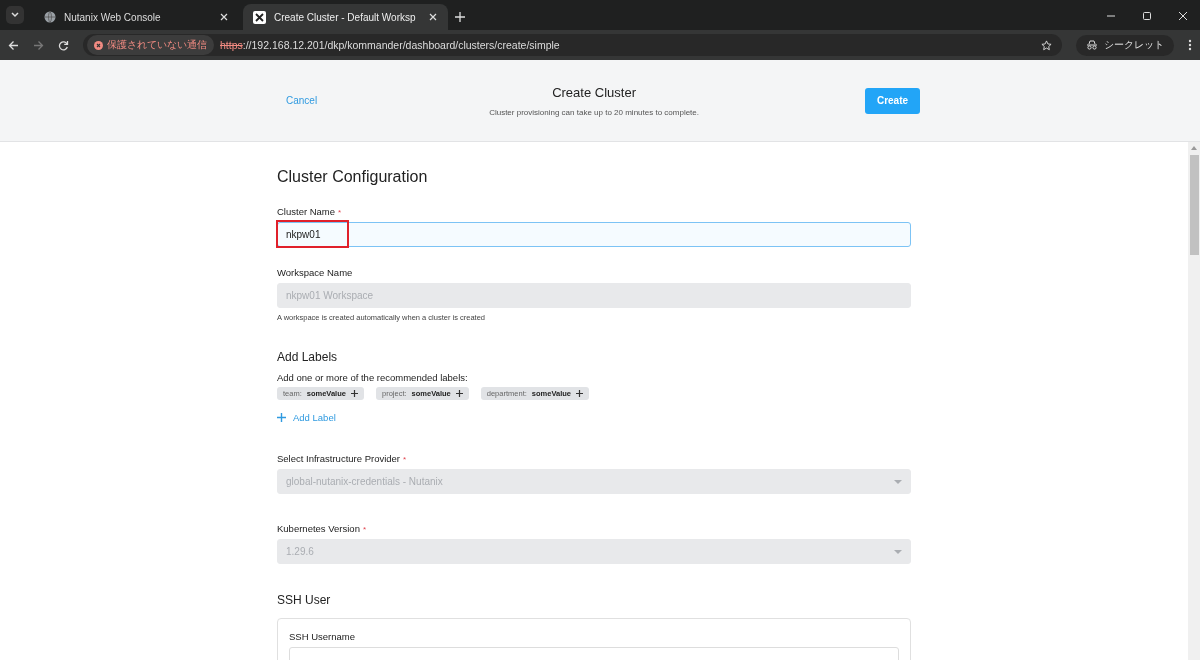 This screenshot has height=661, width=1200. I want to click on scrollbar, so click(1194, 401).